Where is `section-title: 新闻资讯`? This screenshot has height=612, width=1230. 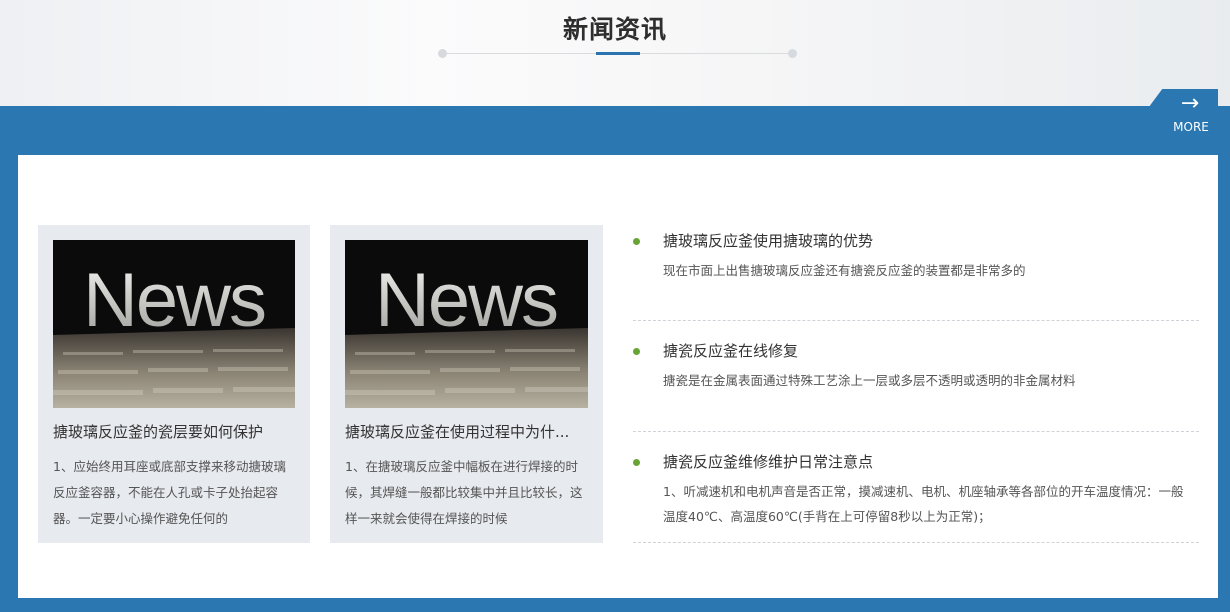 section-title: 新闻资讯 is located at coordinates (614, 29).